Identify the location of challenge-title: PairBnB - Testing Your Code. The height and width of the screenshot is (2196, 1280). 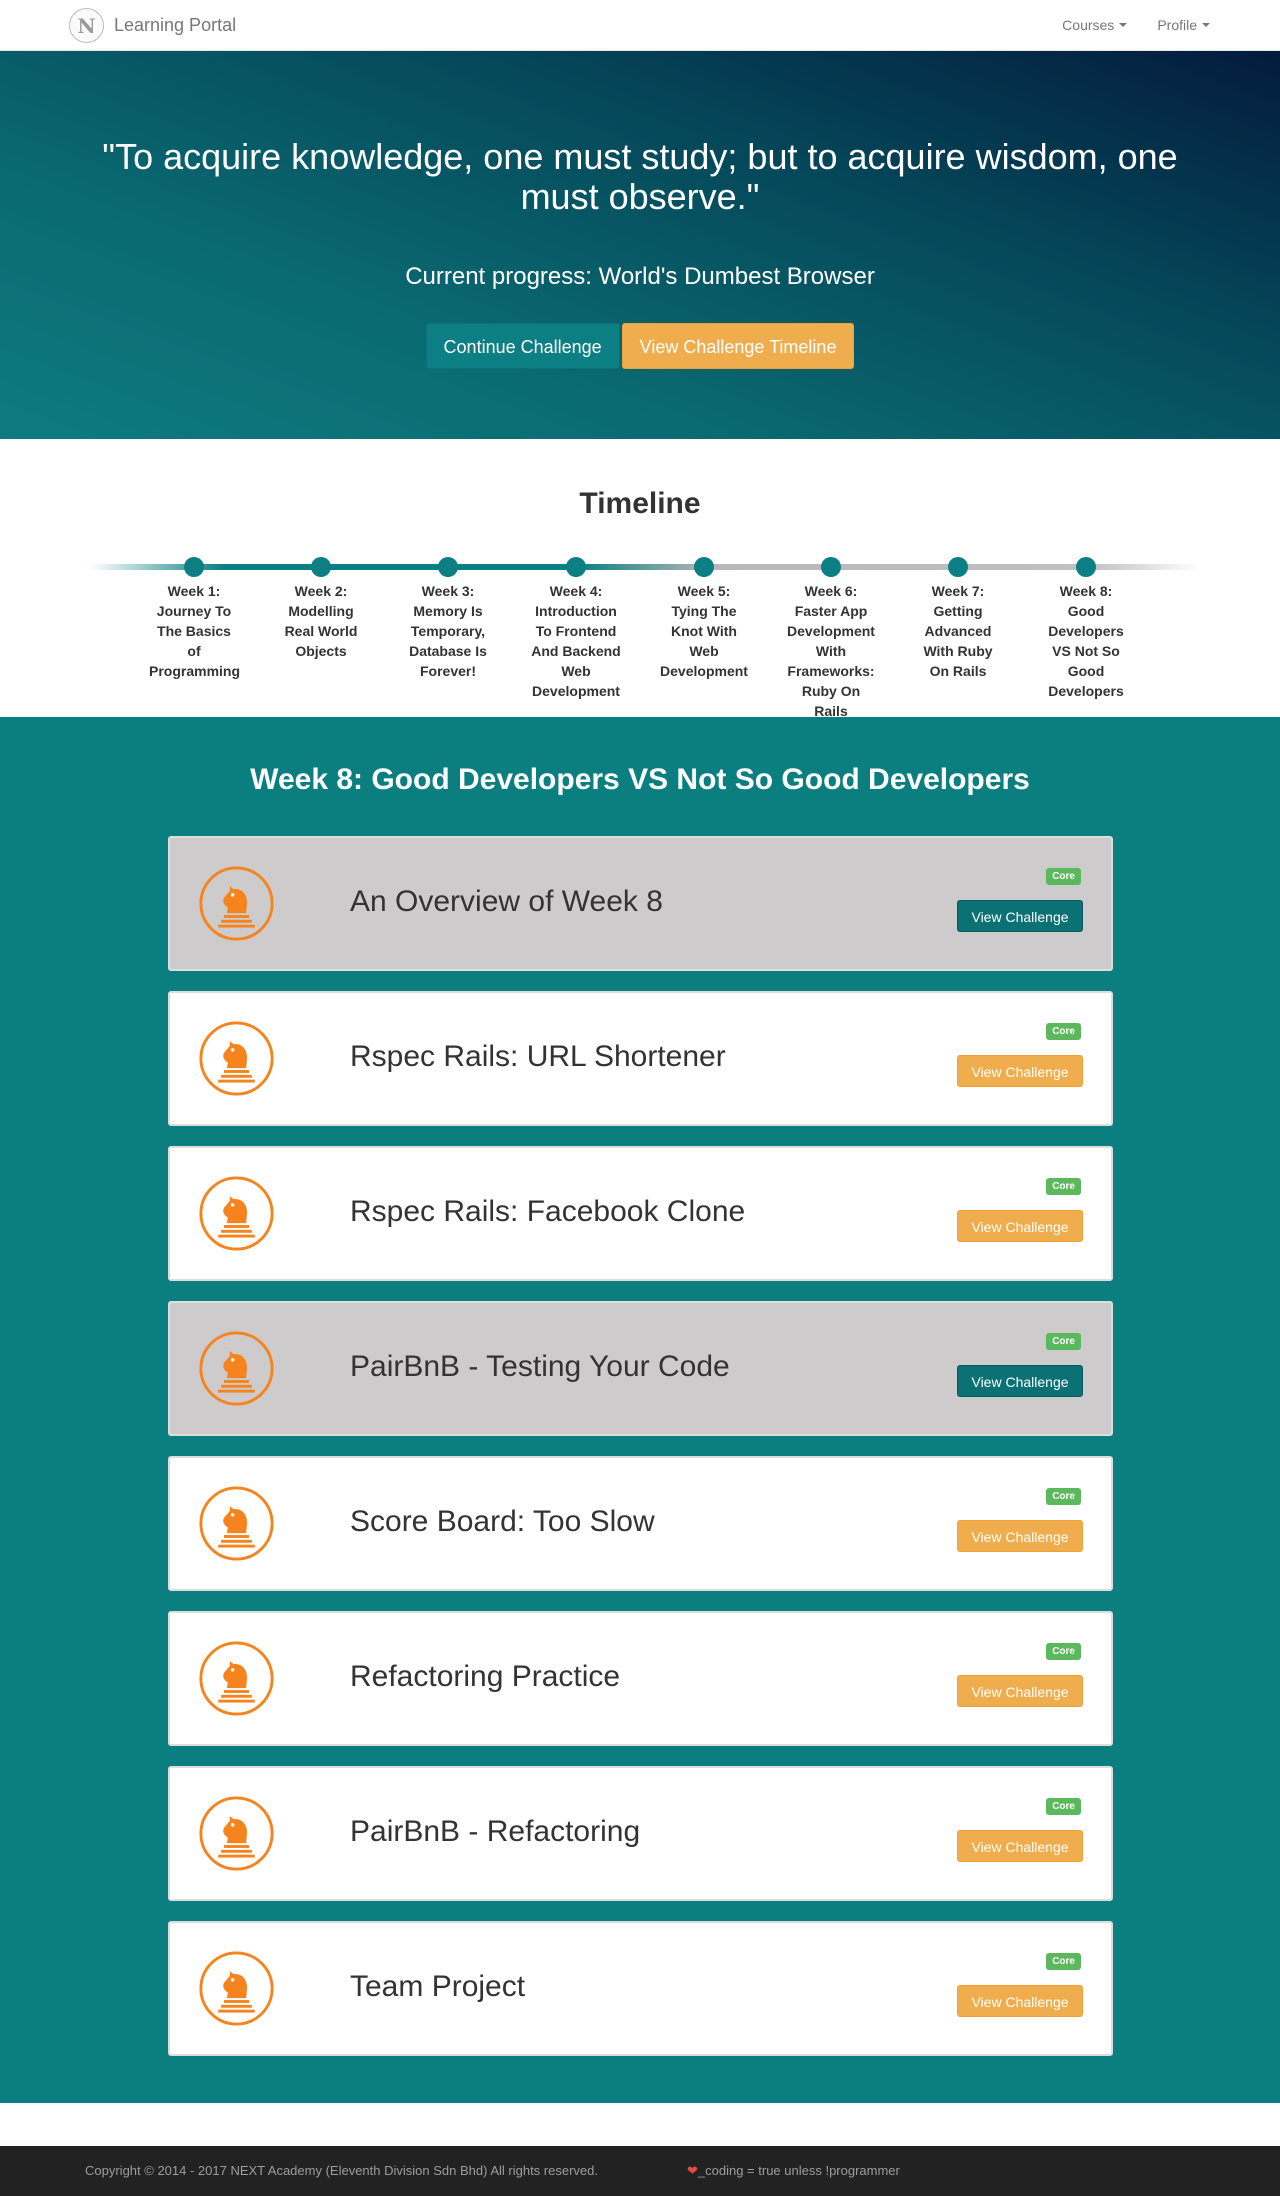
(540, 1366).